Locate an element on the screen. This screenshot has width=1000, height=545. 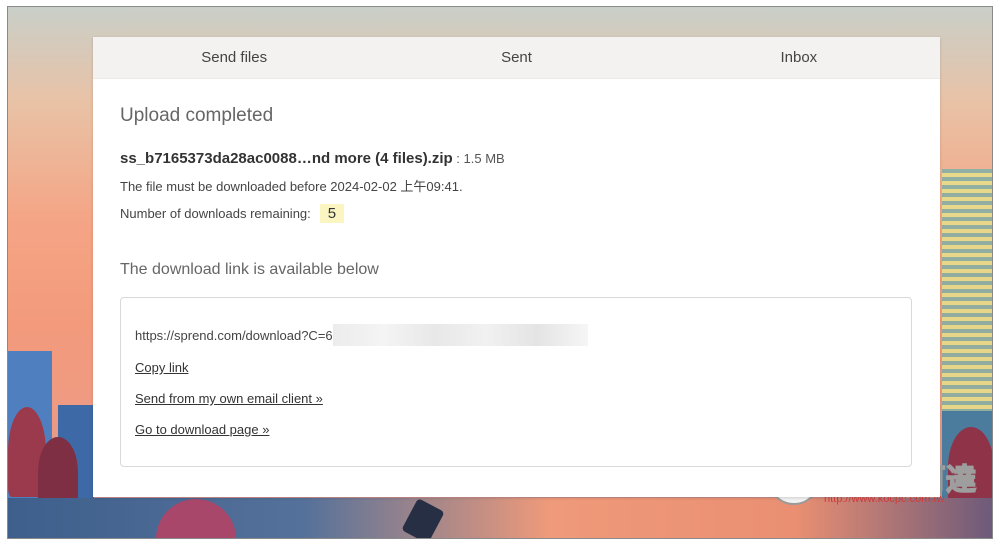
download-url-row: https://sprend.com/download?C=6 is located at coordinates (523, 335).